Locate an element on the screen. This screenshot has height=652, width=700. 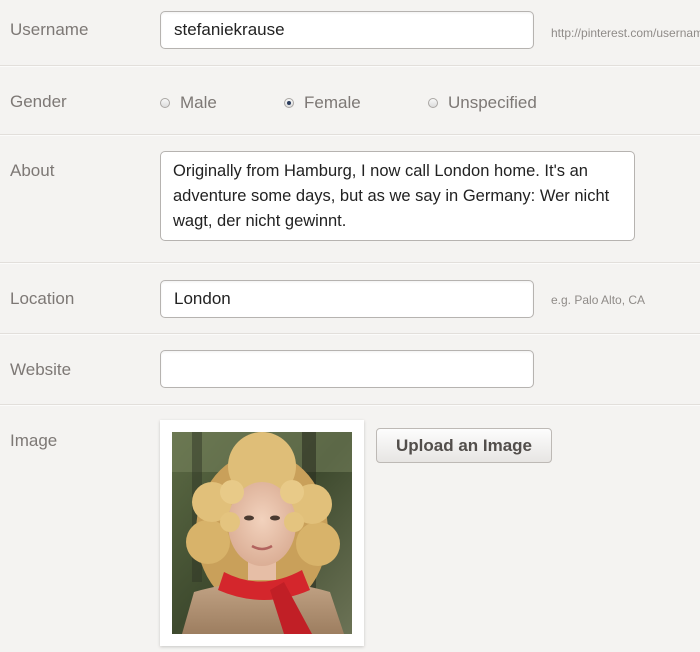
gender-radio-female: Female is located at coordinates (322, 103).